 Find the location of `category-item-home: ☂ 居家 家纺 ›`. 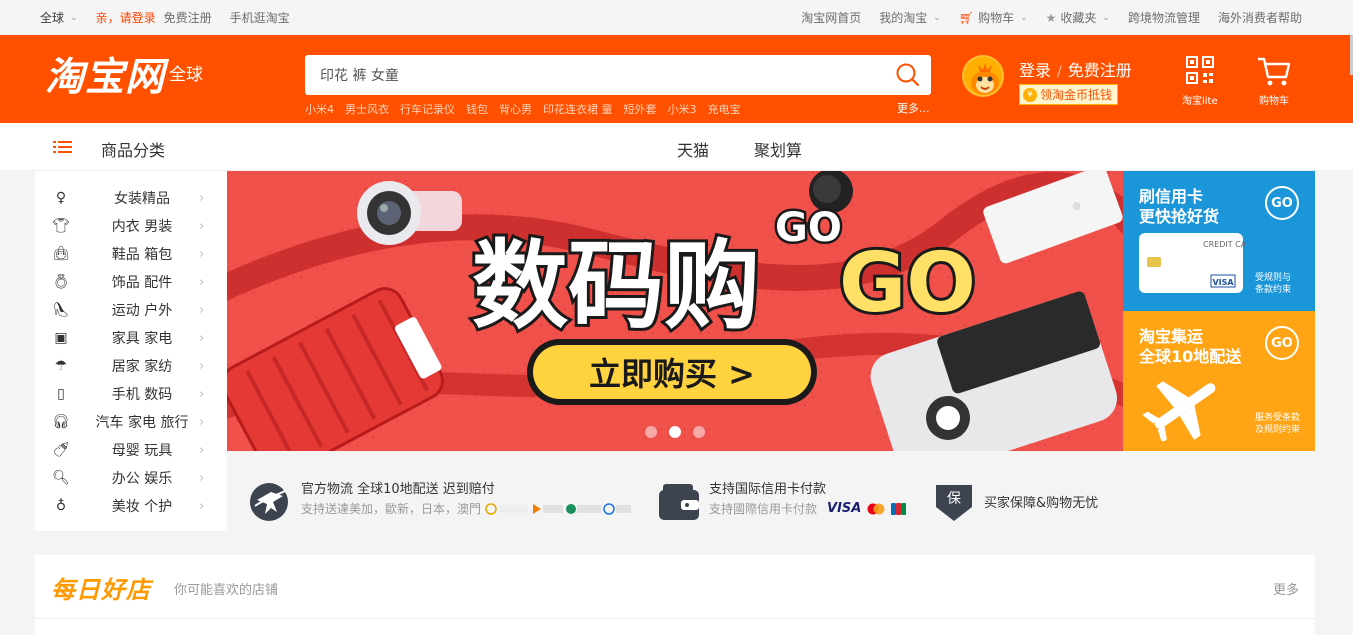

category-item-home: ☂ 居家 家纺 › is located at coordinates (131, 366).